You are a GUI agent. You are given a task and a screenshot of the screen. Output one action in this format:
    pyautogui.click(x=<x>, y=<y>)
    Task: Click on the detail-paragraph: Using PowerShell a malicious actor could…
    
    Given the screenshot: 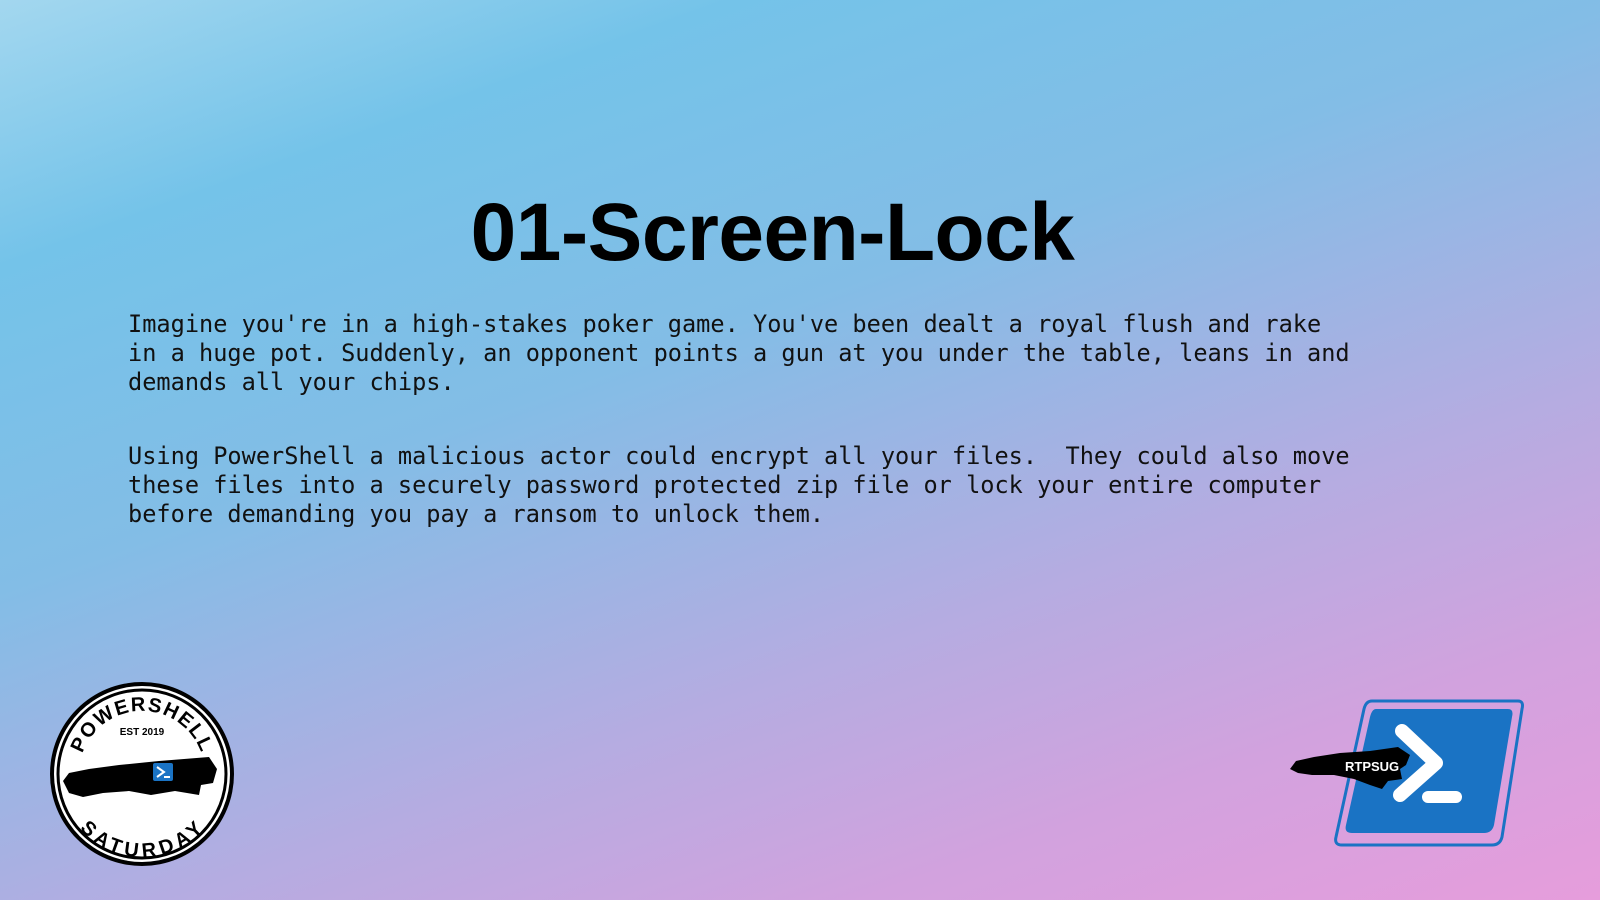 What is the action you would take?
    pyautogui.click(x=739, y=485)
    